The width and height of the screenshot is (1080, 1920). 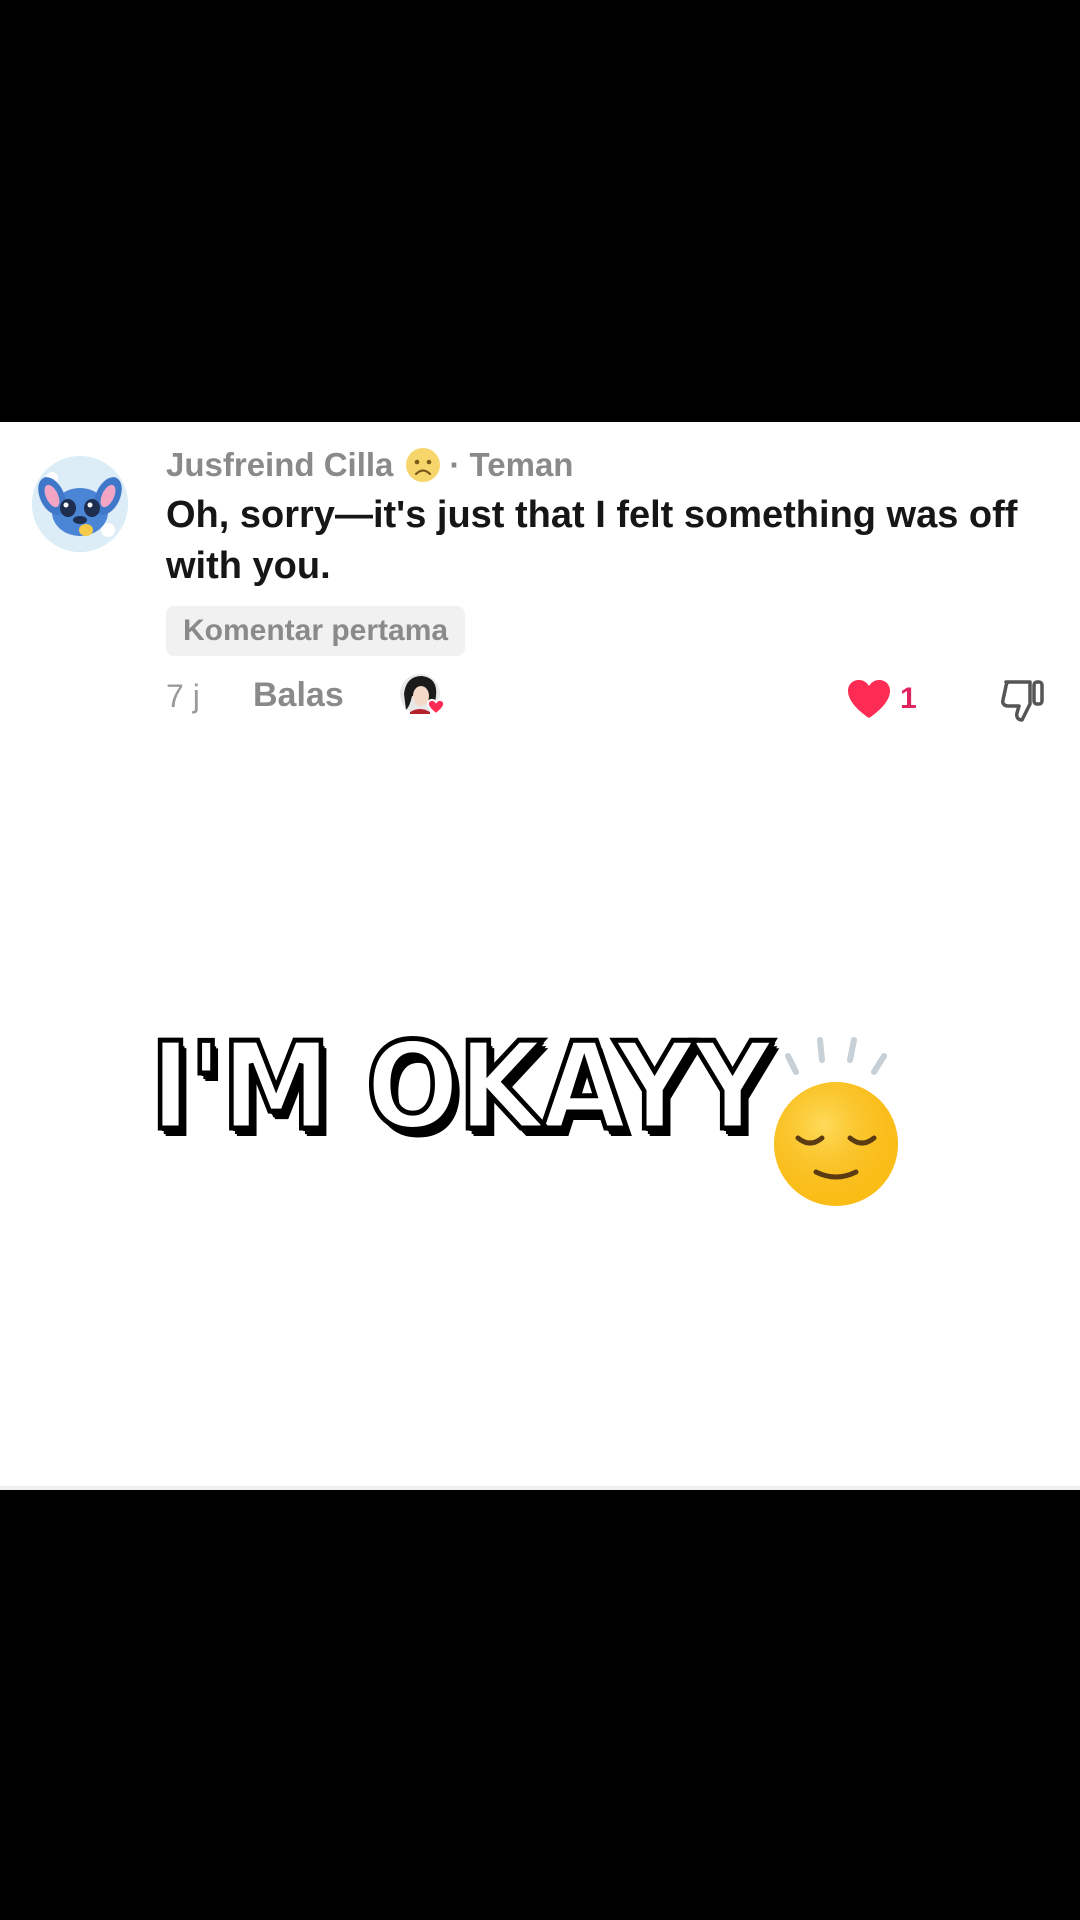 I want to click on heart-icon, so click(x=869, y=699).